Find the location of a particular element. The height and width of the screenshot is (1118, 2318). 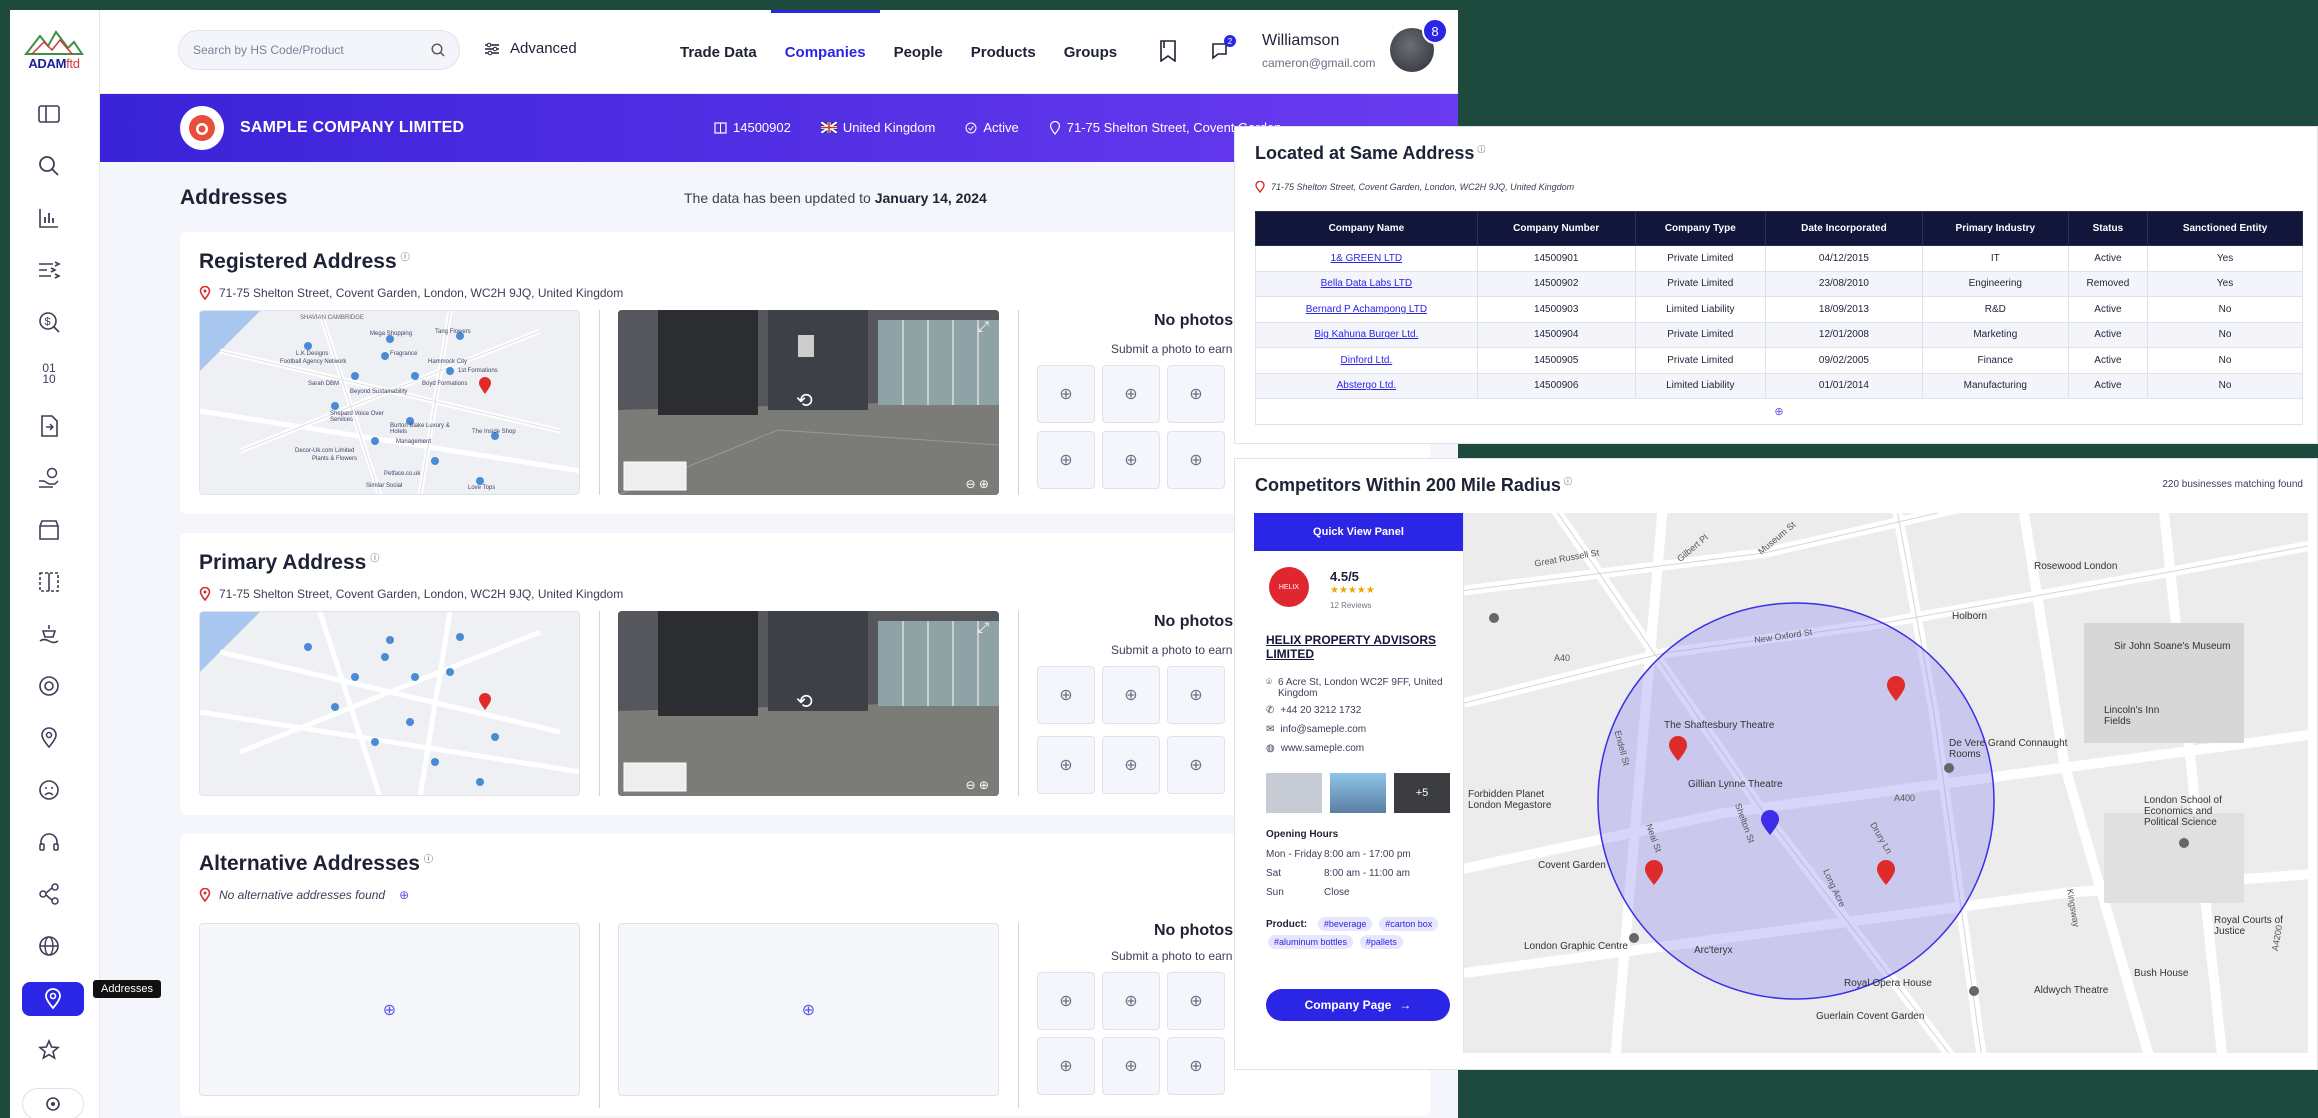

column-header: Date Incorporated is located at coordinates (1843, 228).